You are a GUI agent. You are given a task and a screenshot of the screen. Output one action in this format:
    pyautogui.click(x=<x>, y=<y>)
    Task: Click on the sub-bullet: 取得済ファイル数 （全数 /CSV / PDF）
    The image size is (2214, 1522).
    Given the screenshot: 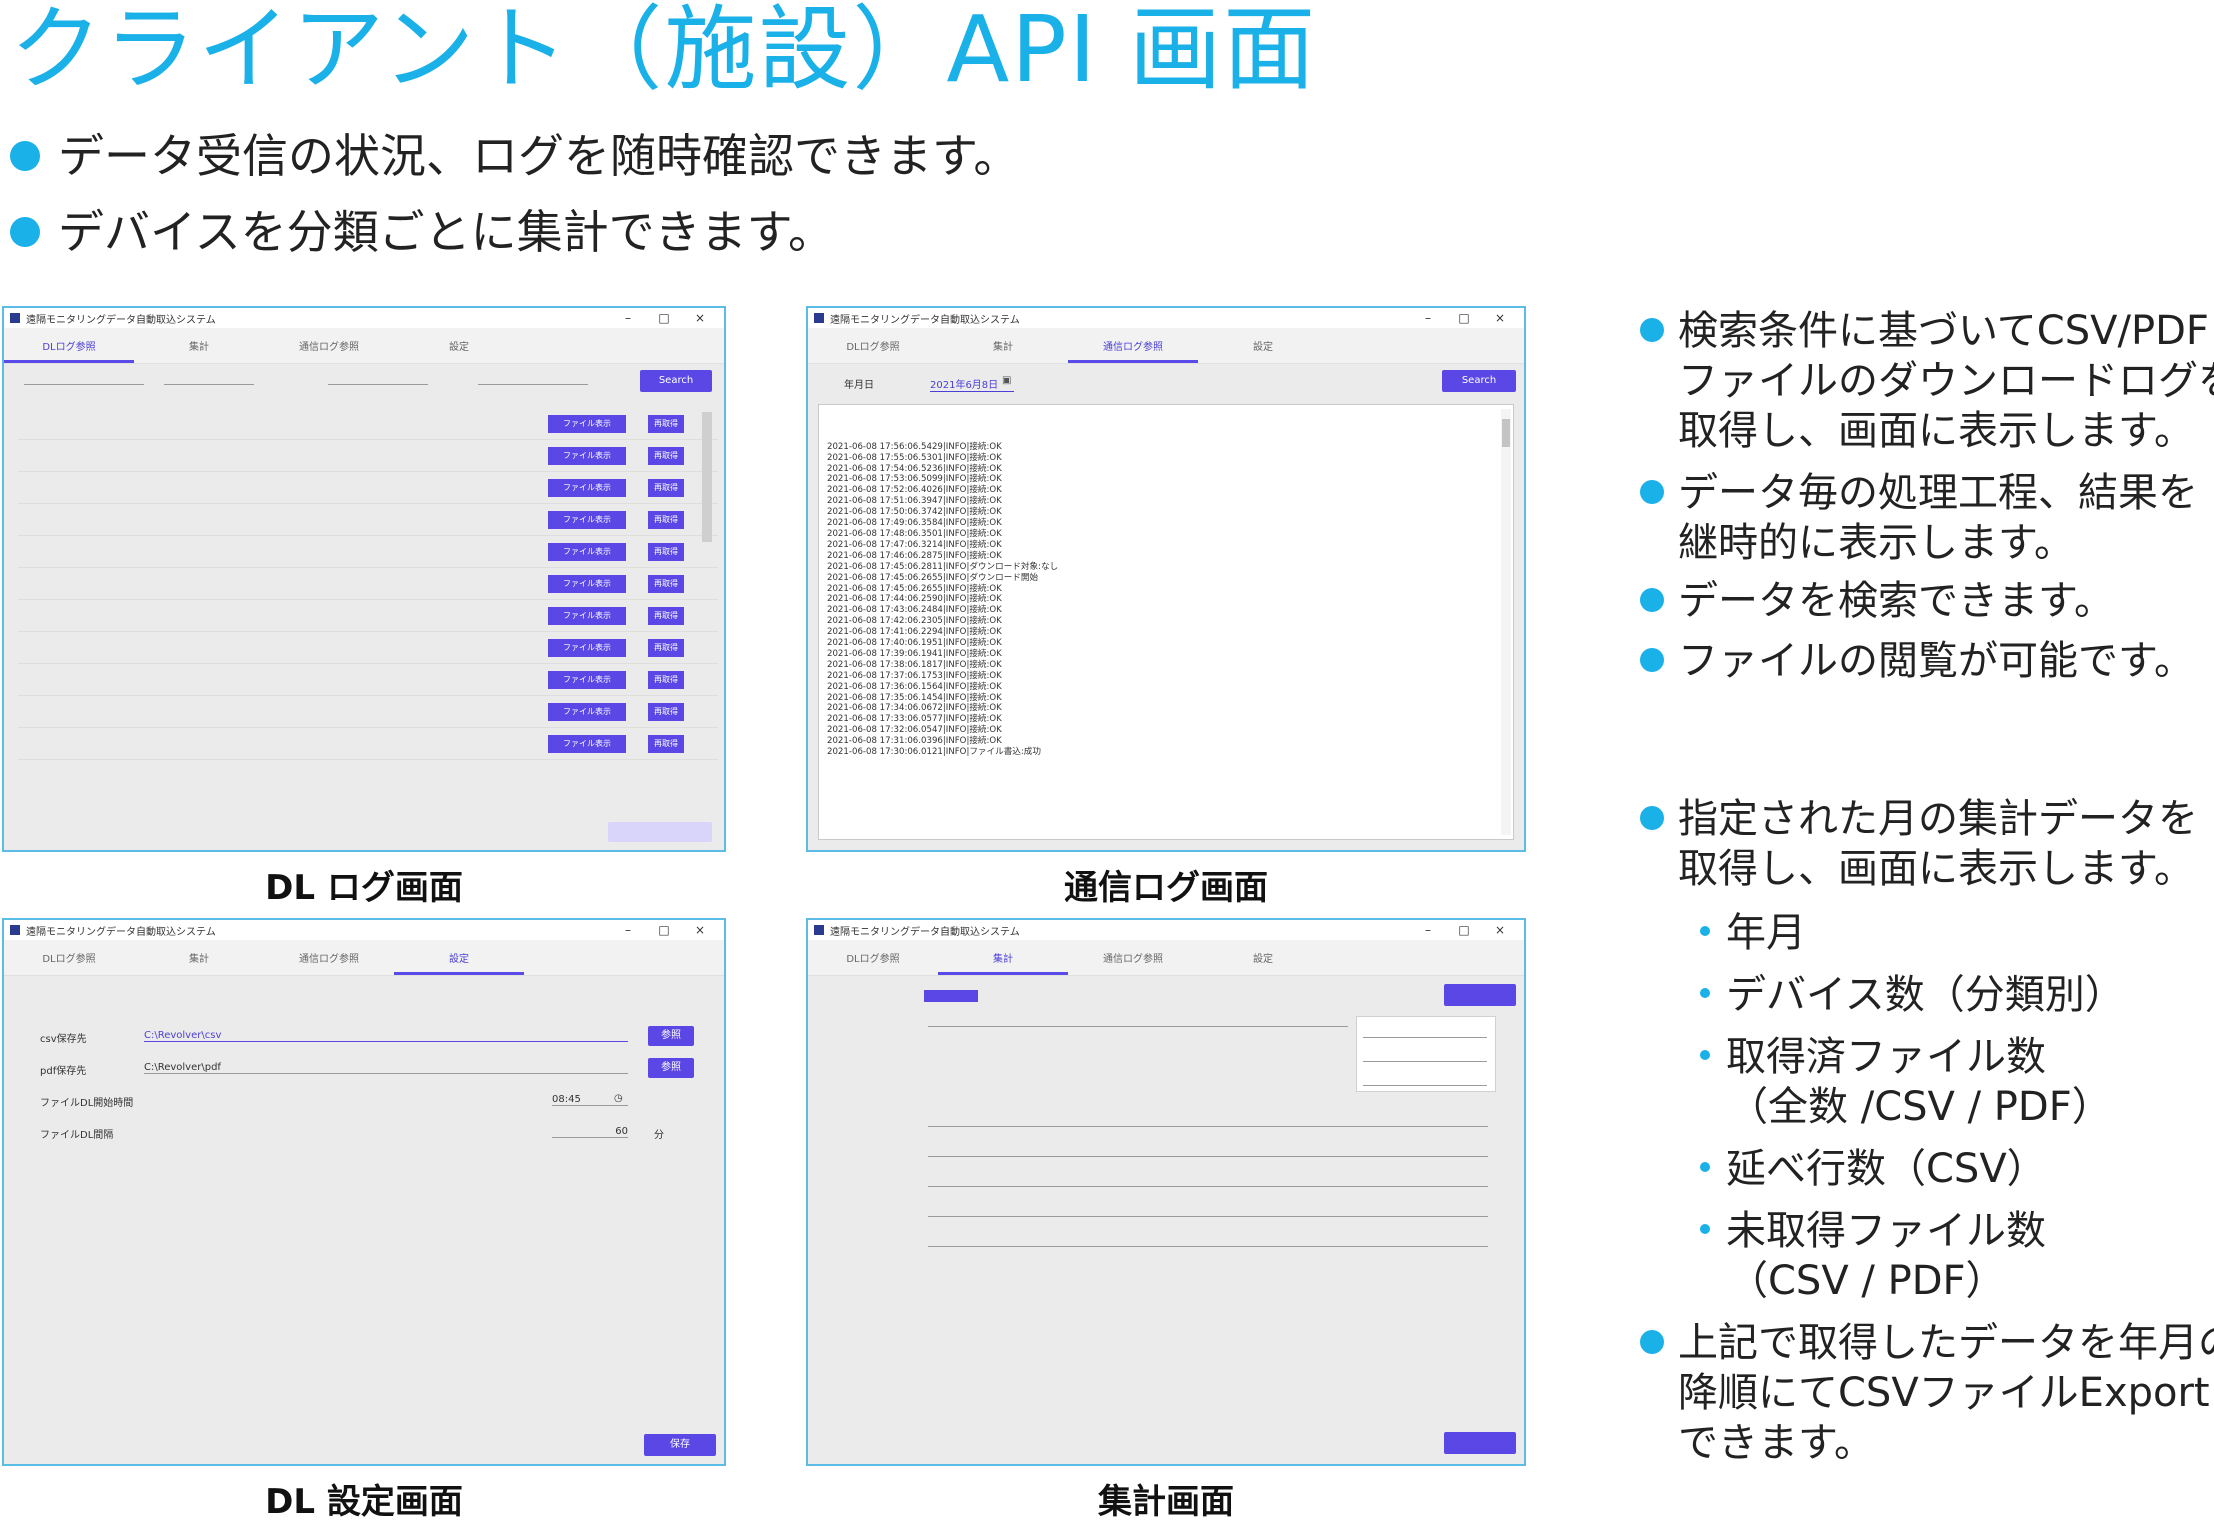 What is the action you would take?
    pyautogui.click(x=1957, y=1082)
    